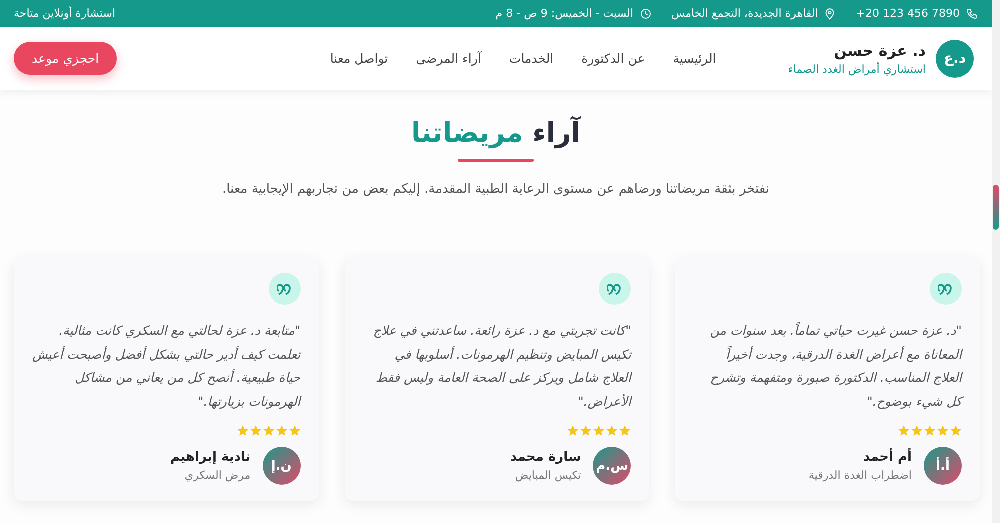  What do you see at coordinates (281, 466) in the screenshot?
I see `avatar-initials: ن.إ` at bounding box center [281, 466].